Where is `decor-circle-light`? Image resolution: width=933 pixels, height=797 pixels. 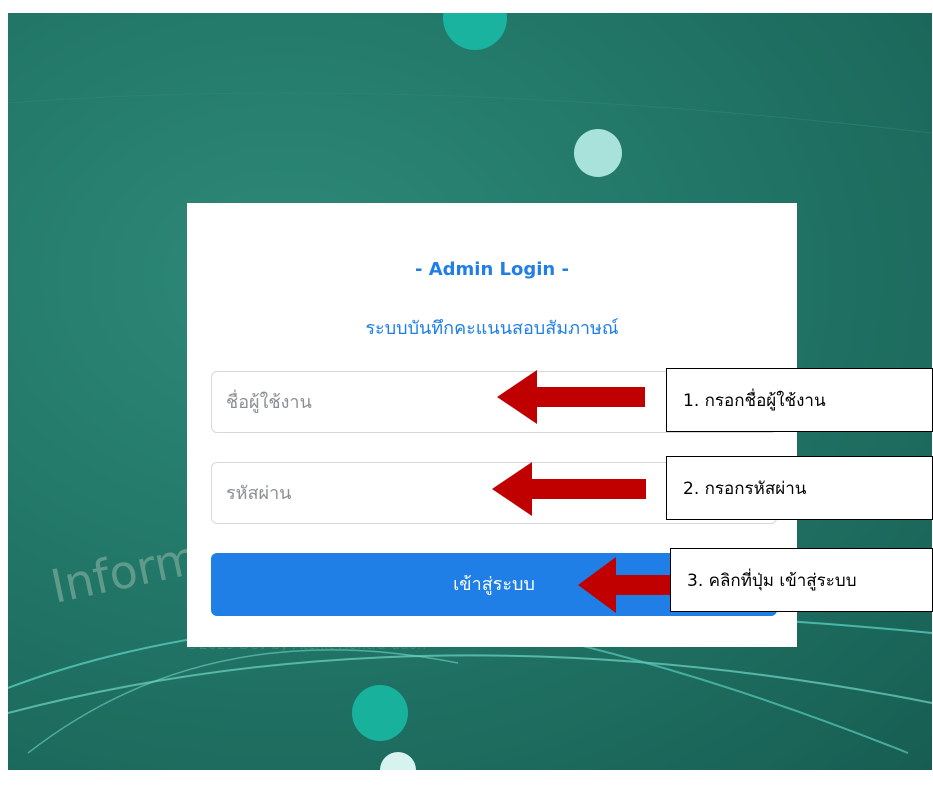 decor-circle-light is located at coordinates (598, 153).